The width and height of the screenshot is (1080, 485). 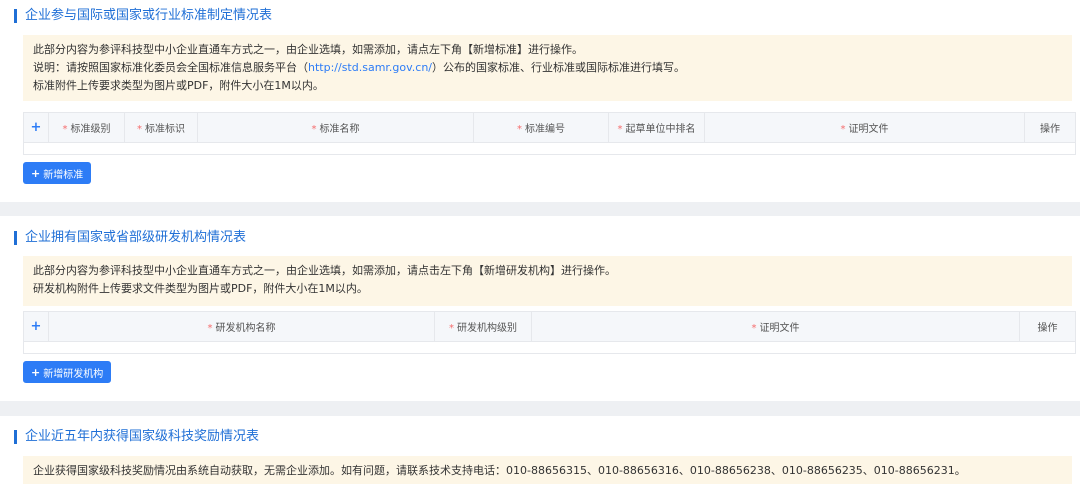 What do you see at coordinates (241, 326) in the screenshot?
I see `col-rnd-name: * 研发机构名称` at bounding box center [241, 326].